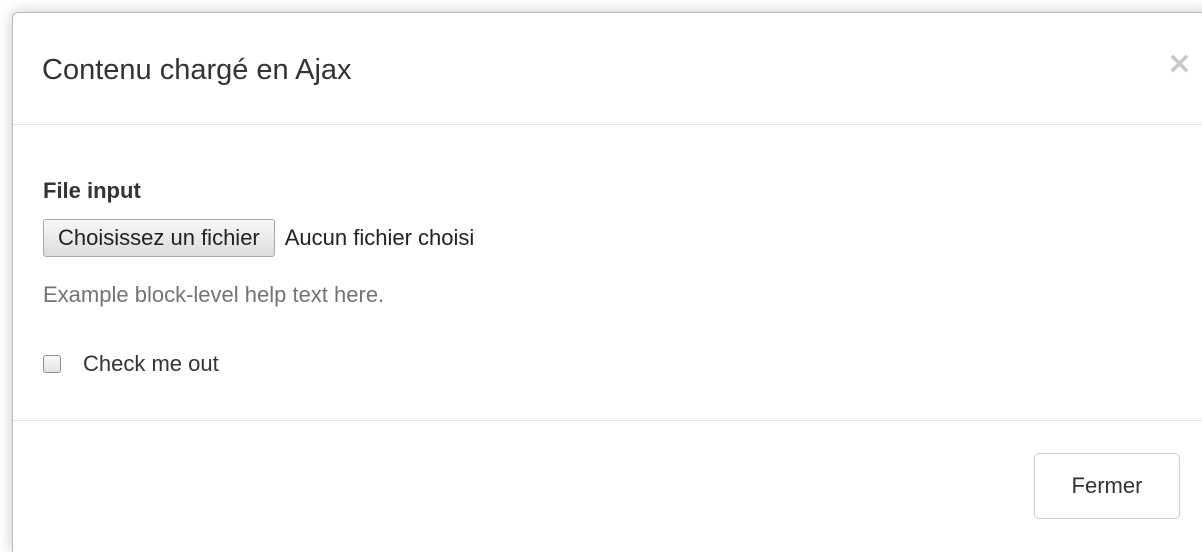 This screenshot has height=552, width=1202. What do you see at coordinates (92, 190) in the screenshot?
I see `file-input-label: File input` at bounding box center [92, 190].